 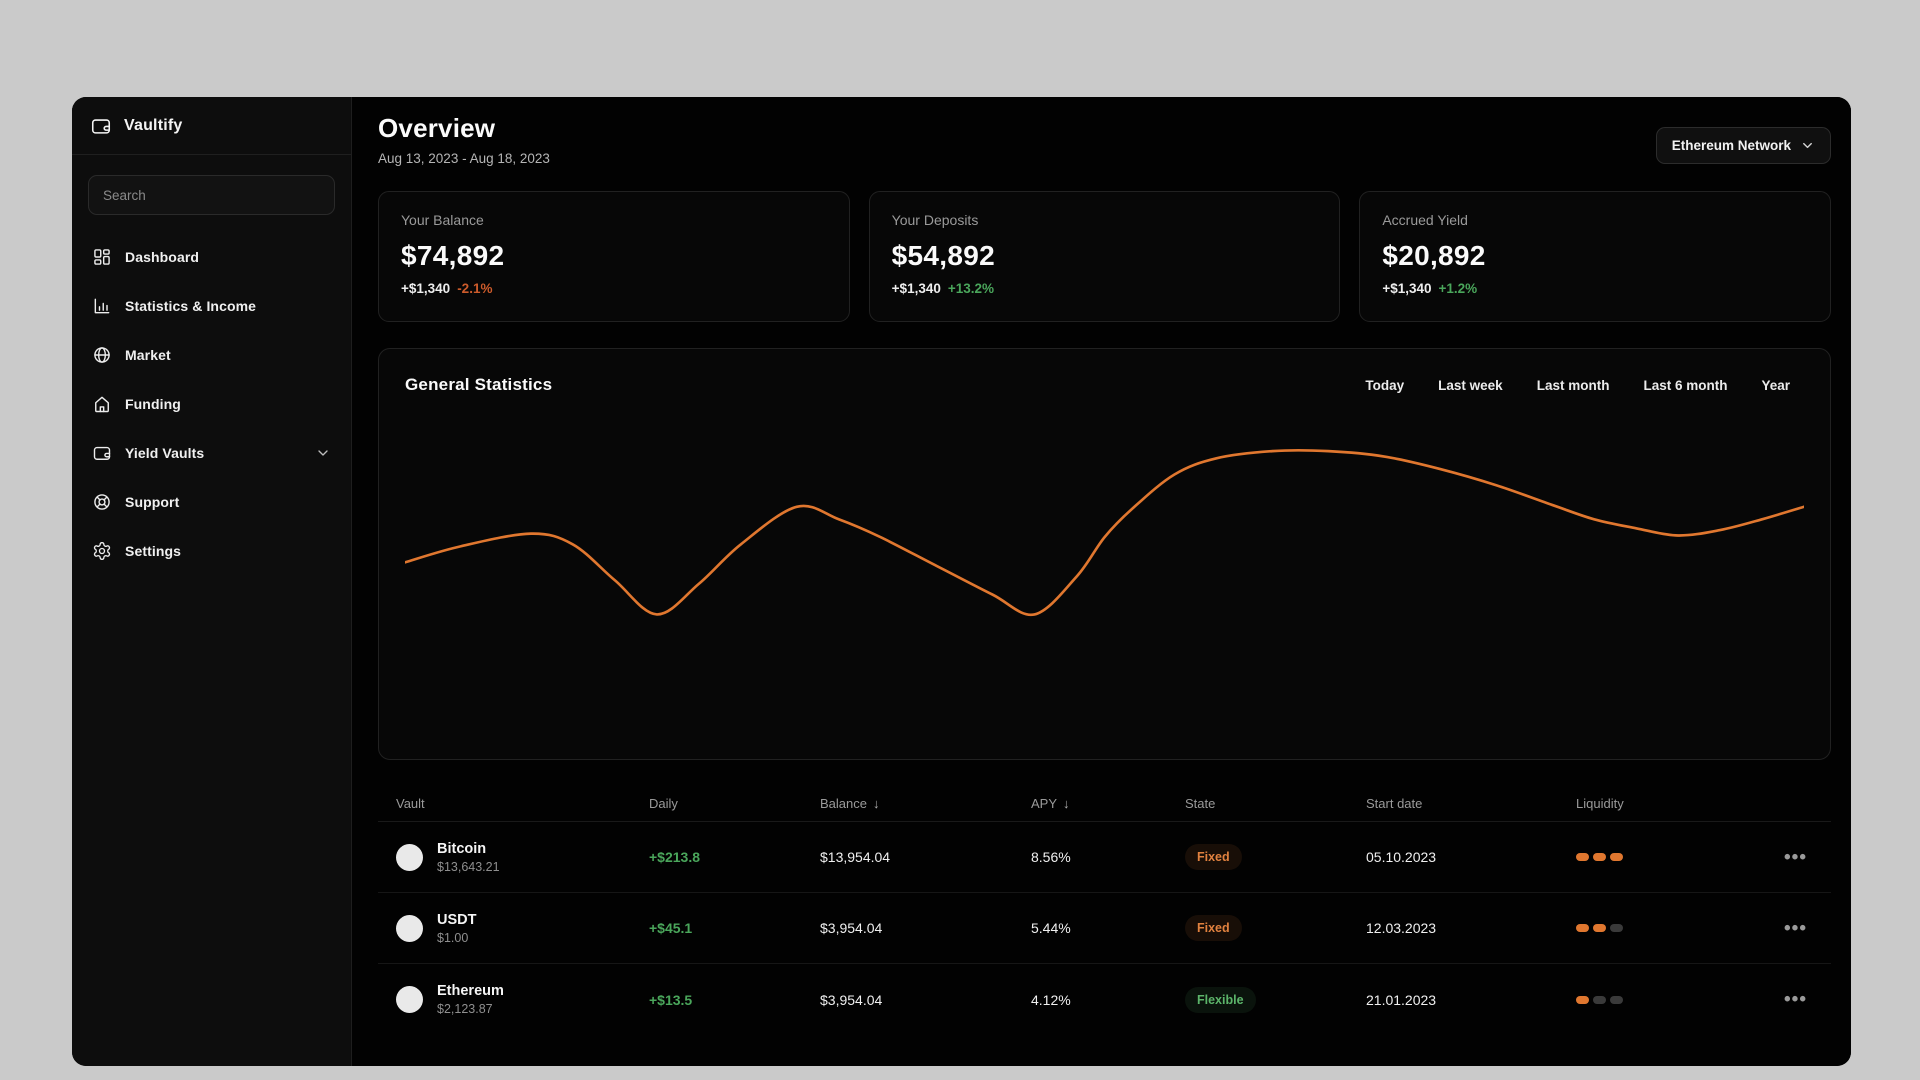 I want to click on stat-card: Your Balance $74,892 +$1,340 -2.1%, so click(x=614, y=256).